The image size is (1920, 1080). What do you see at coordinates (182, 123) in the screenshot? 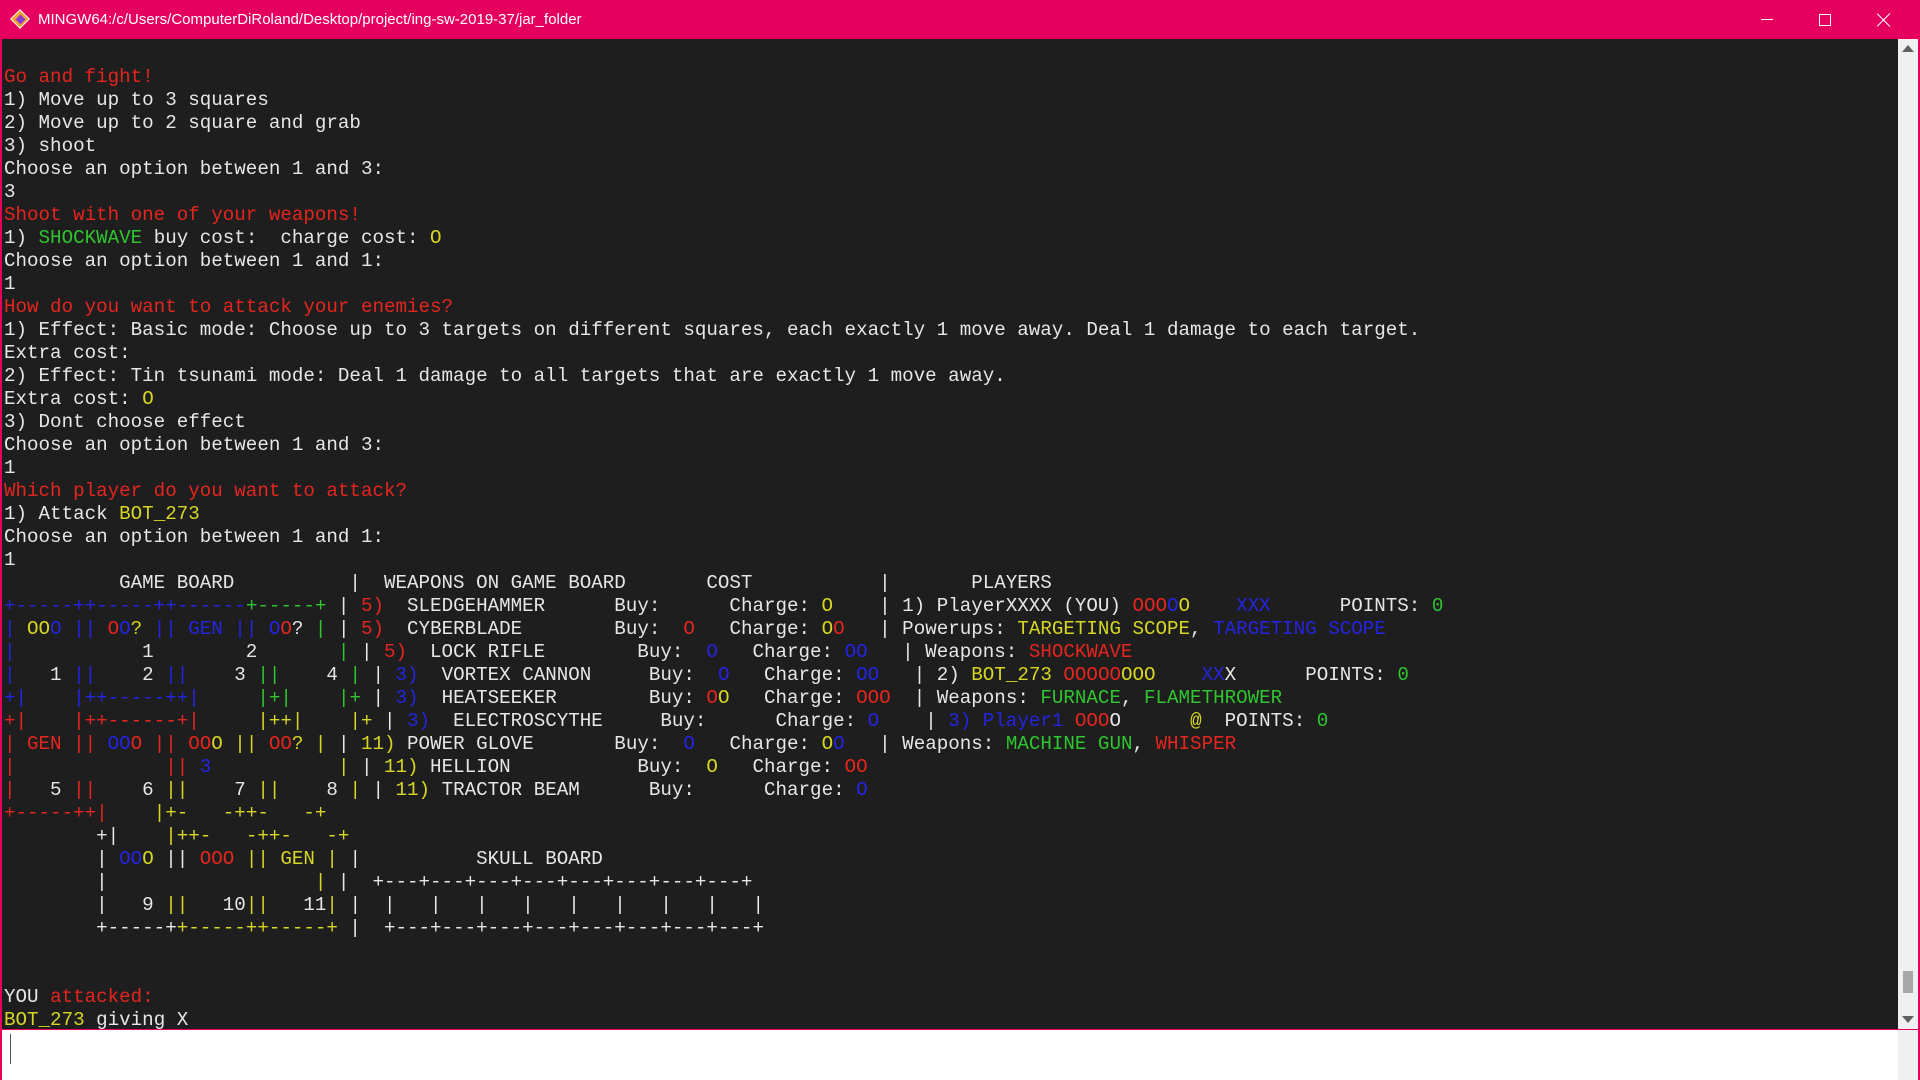
I see `terminal-text-segment: 2) Move up to 2 square and grab` at bounding box center [182, 123].